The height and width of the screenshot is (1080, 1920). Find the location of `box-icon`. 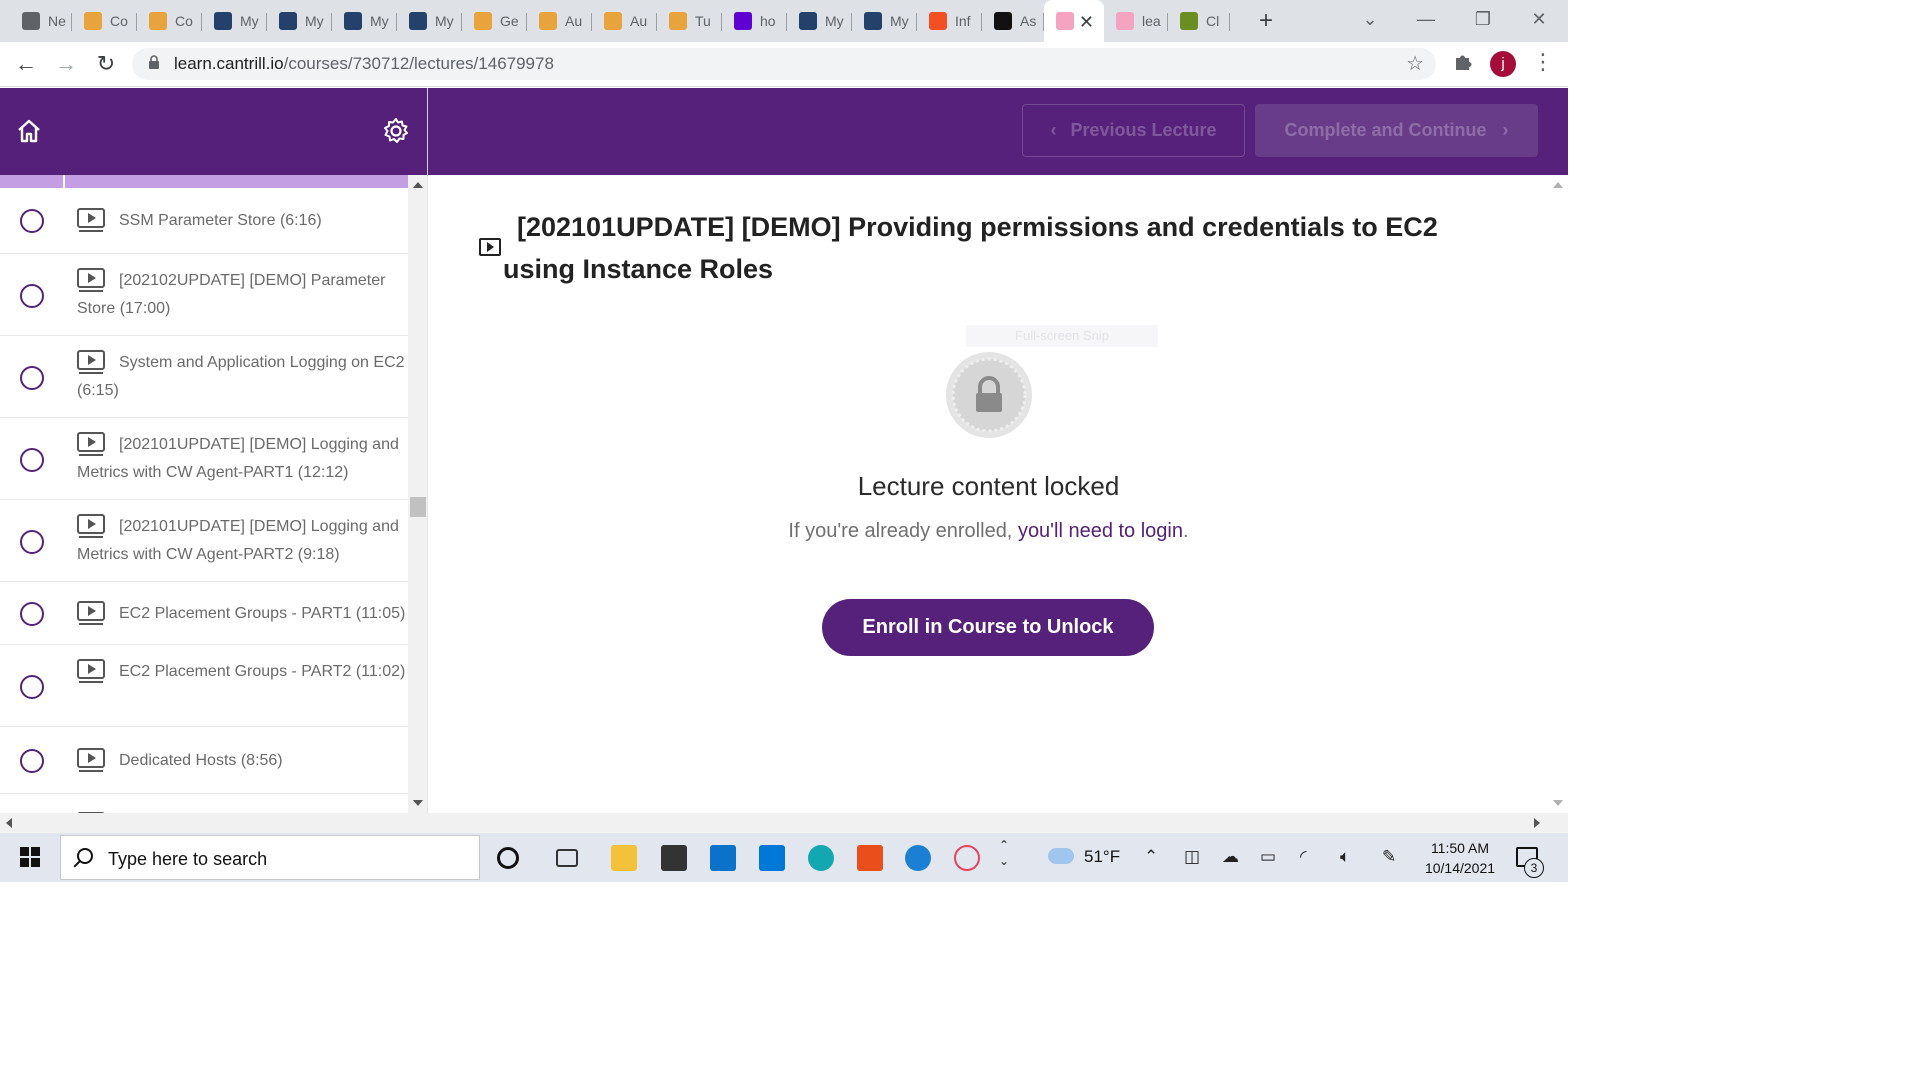

box-icon is located at coordinates (483, 21).